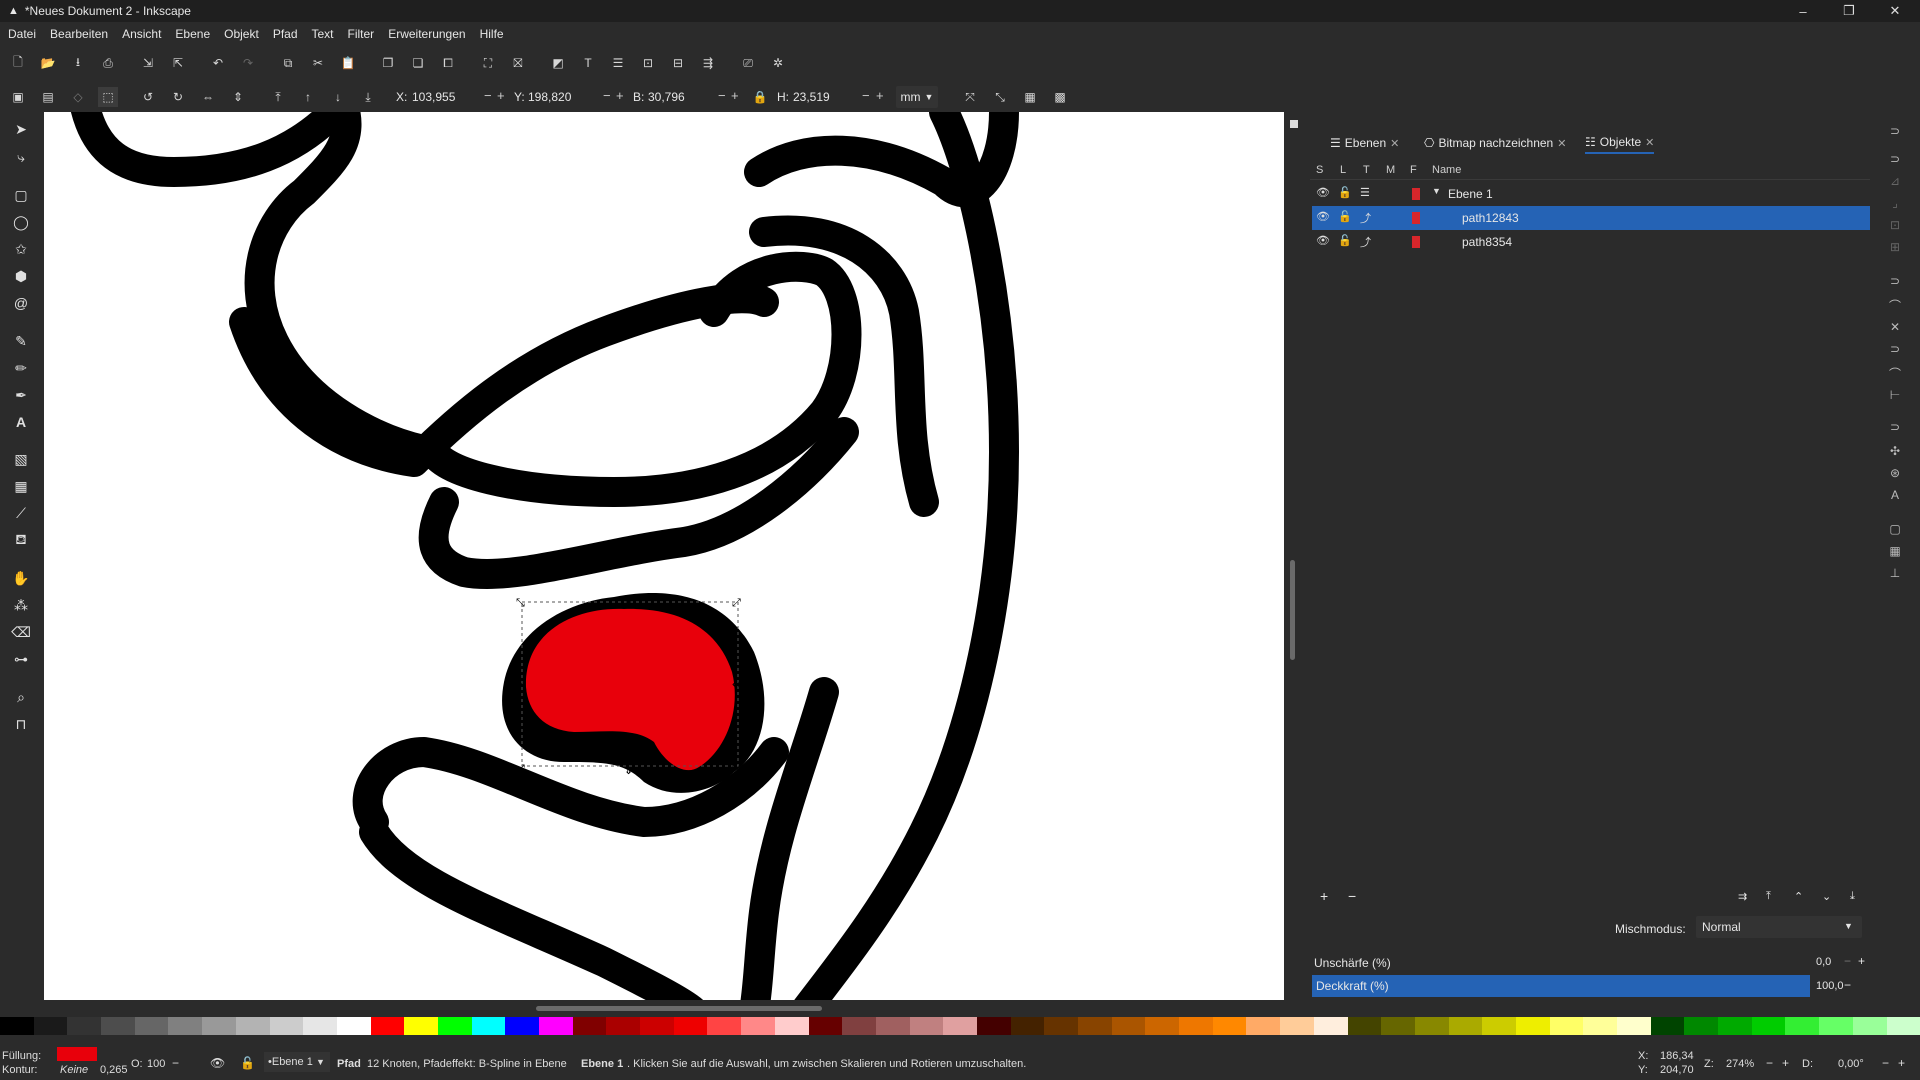  I want to click on unit-select: mm ▼, so click(917, 97).